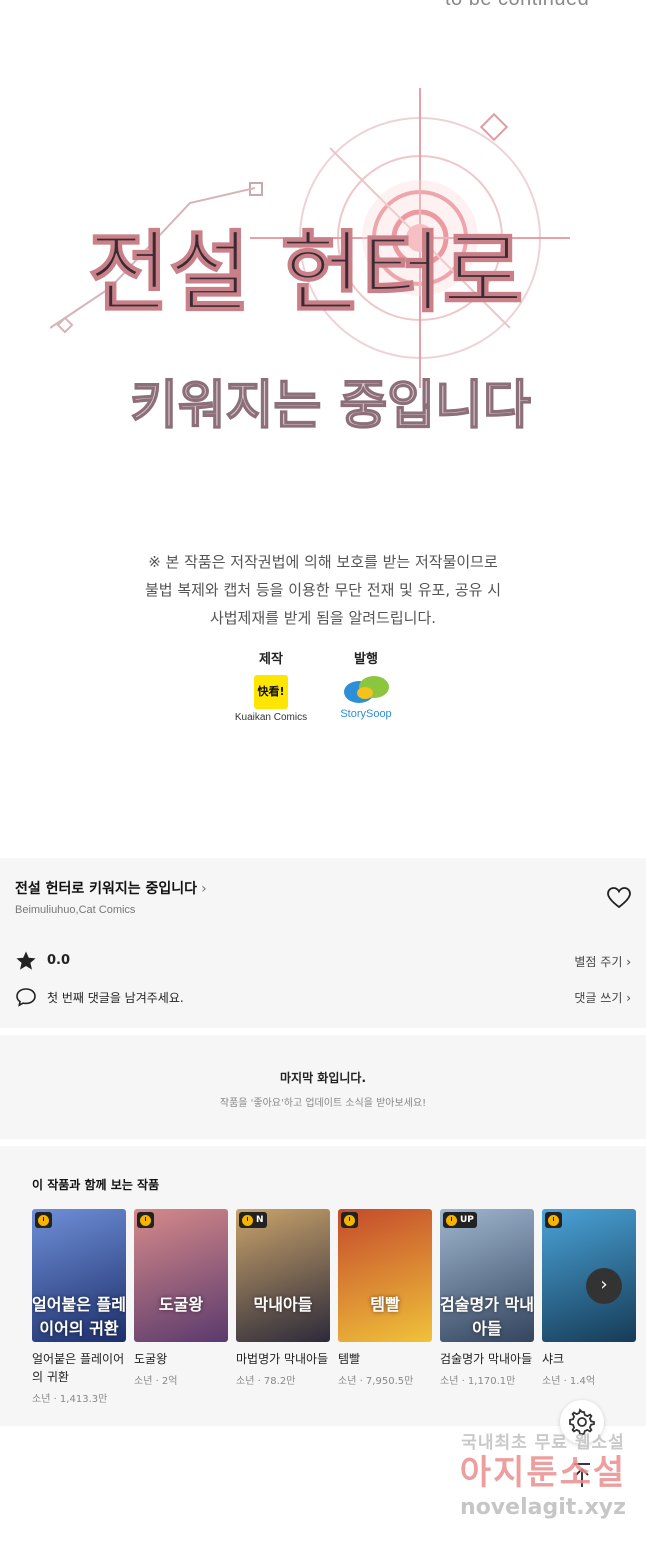 Image resolution: width=646 pixels, height=1541 pixels. Describe the element at coordinates (604, 1286) in the screenshot. I see `carousel-next-button: ›` at that location.